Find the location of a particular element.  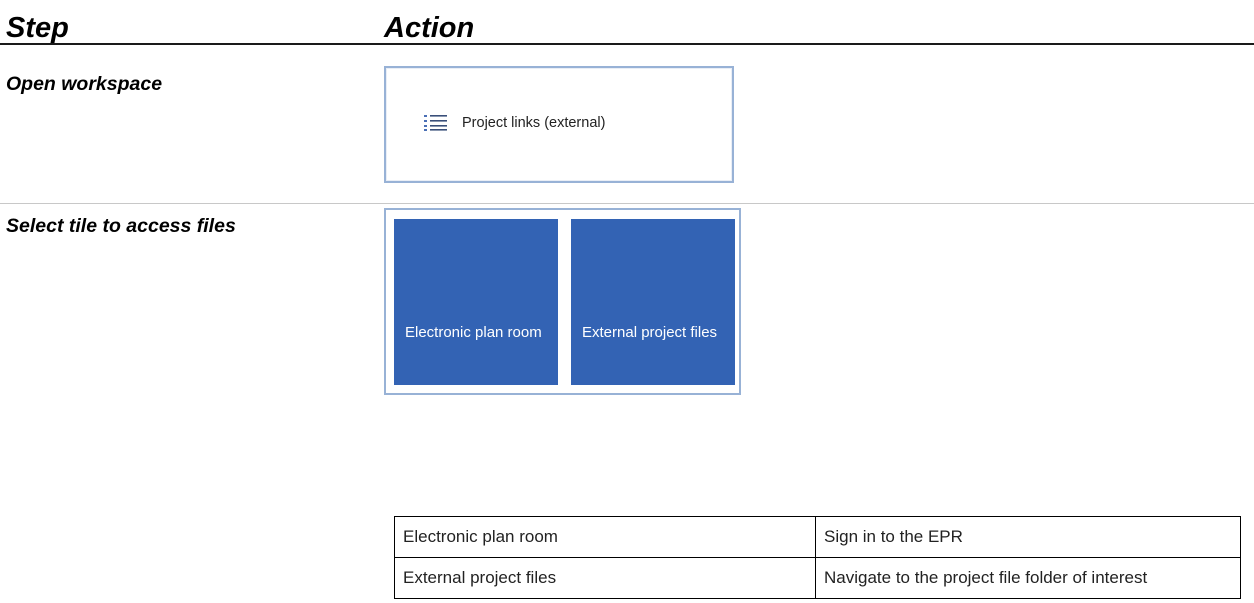

workspace-screenshot: Project links (external) is located at coordinates (559, 124).